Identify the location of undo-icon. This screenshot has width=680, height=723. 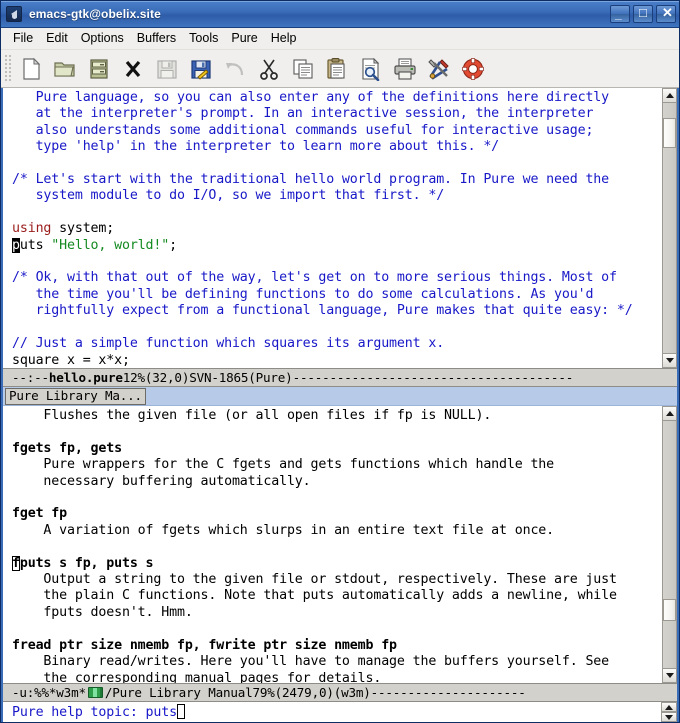
(235, 69).